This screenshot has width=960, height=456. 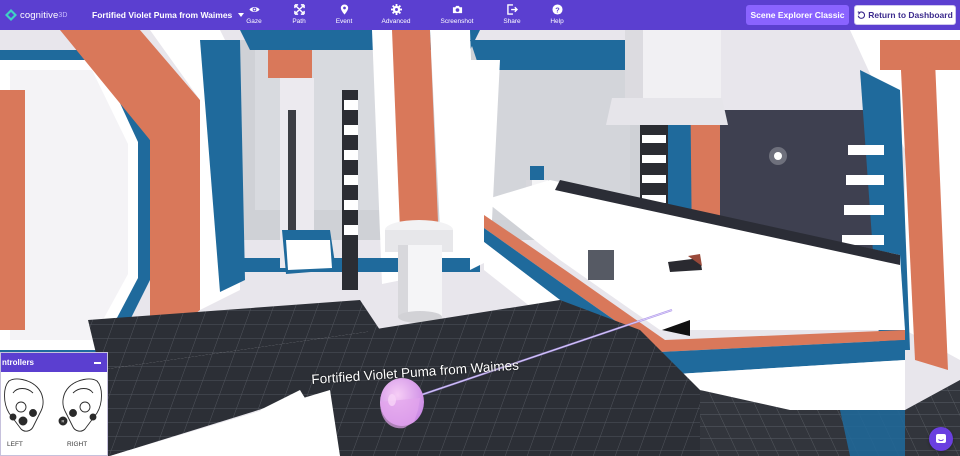 What do you see at coordinates (512, 9) in the screenshot?
I see `share-icon` at bounding box center [512, 9].